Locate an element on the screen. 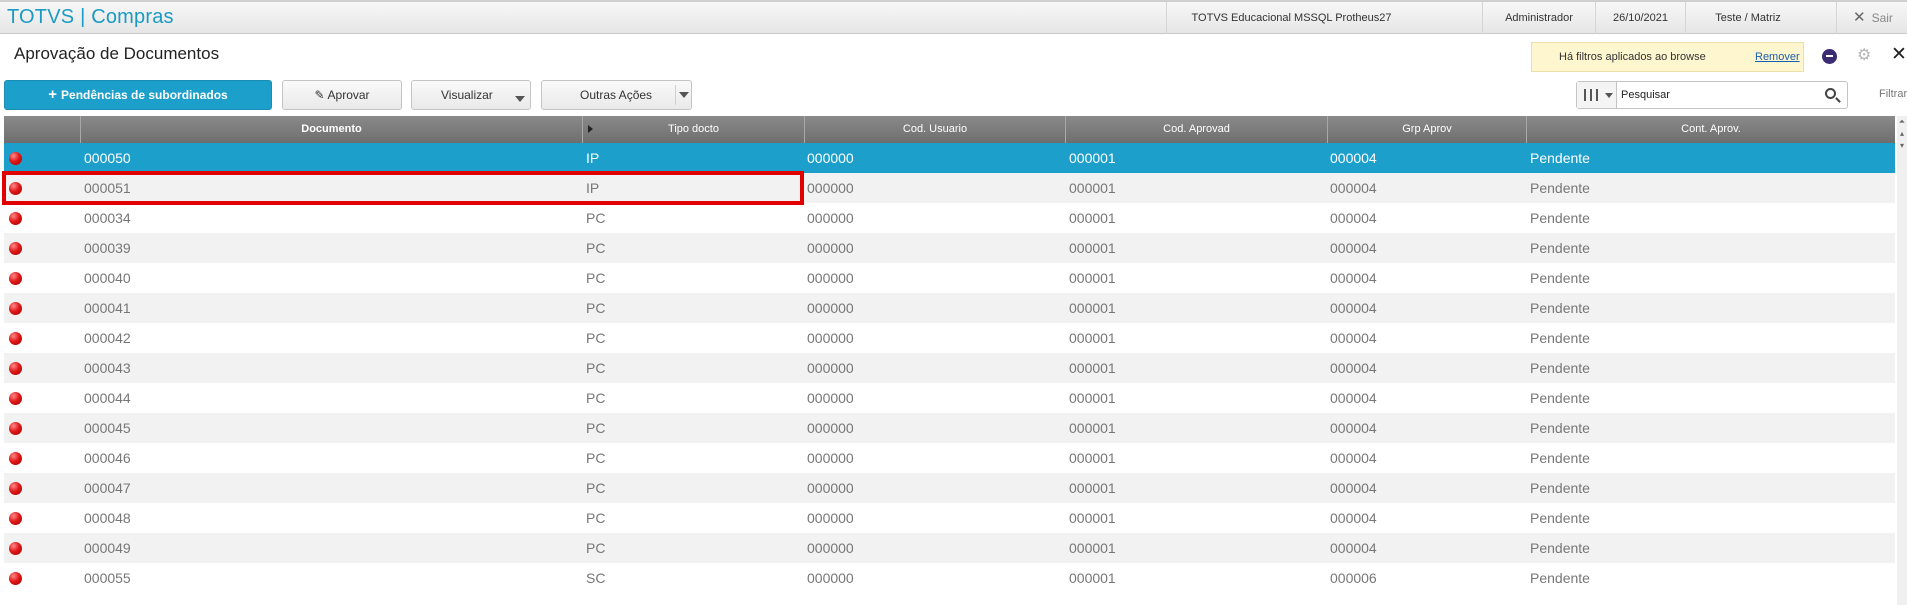 The image size is (1907, 605). header-tipo-docto: Tipo docto is located at coordinates (693, 129).